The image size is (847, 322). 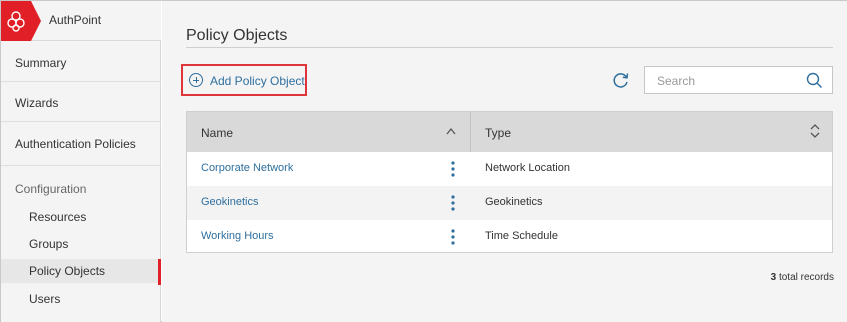 I want to click on column-header-name: Name, so click(x=329, y=132).